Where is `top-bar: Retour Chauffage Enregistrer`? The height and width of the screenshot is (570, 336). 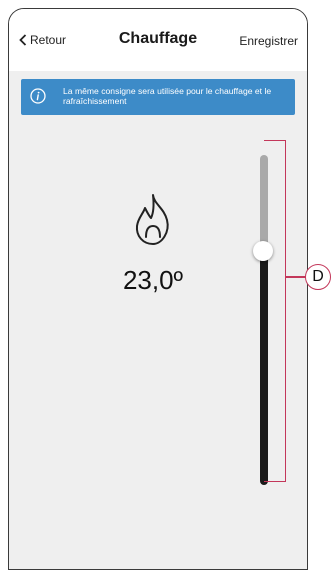 top-bar: Retour Chauffage Enregistrer is located at coordinates (158, 40).